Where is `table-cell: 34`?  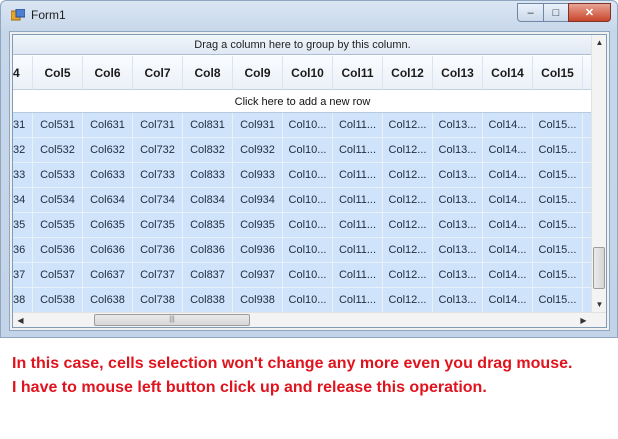 table-cell: 34 is located at coordinates (23, 200).